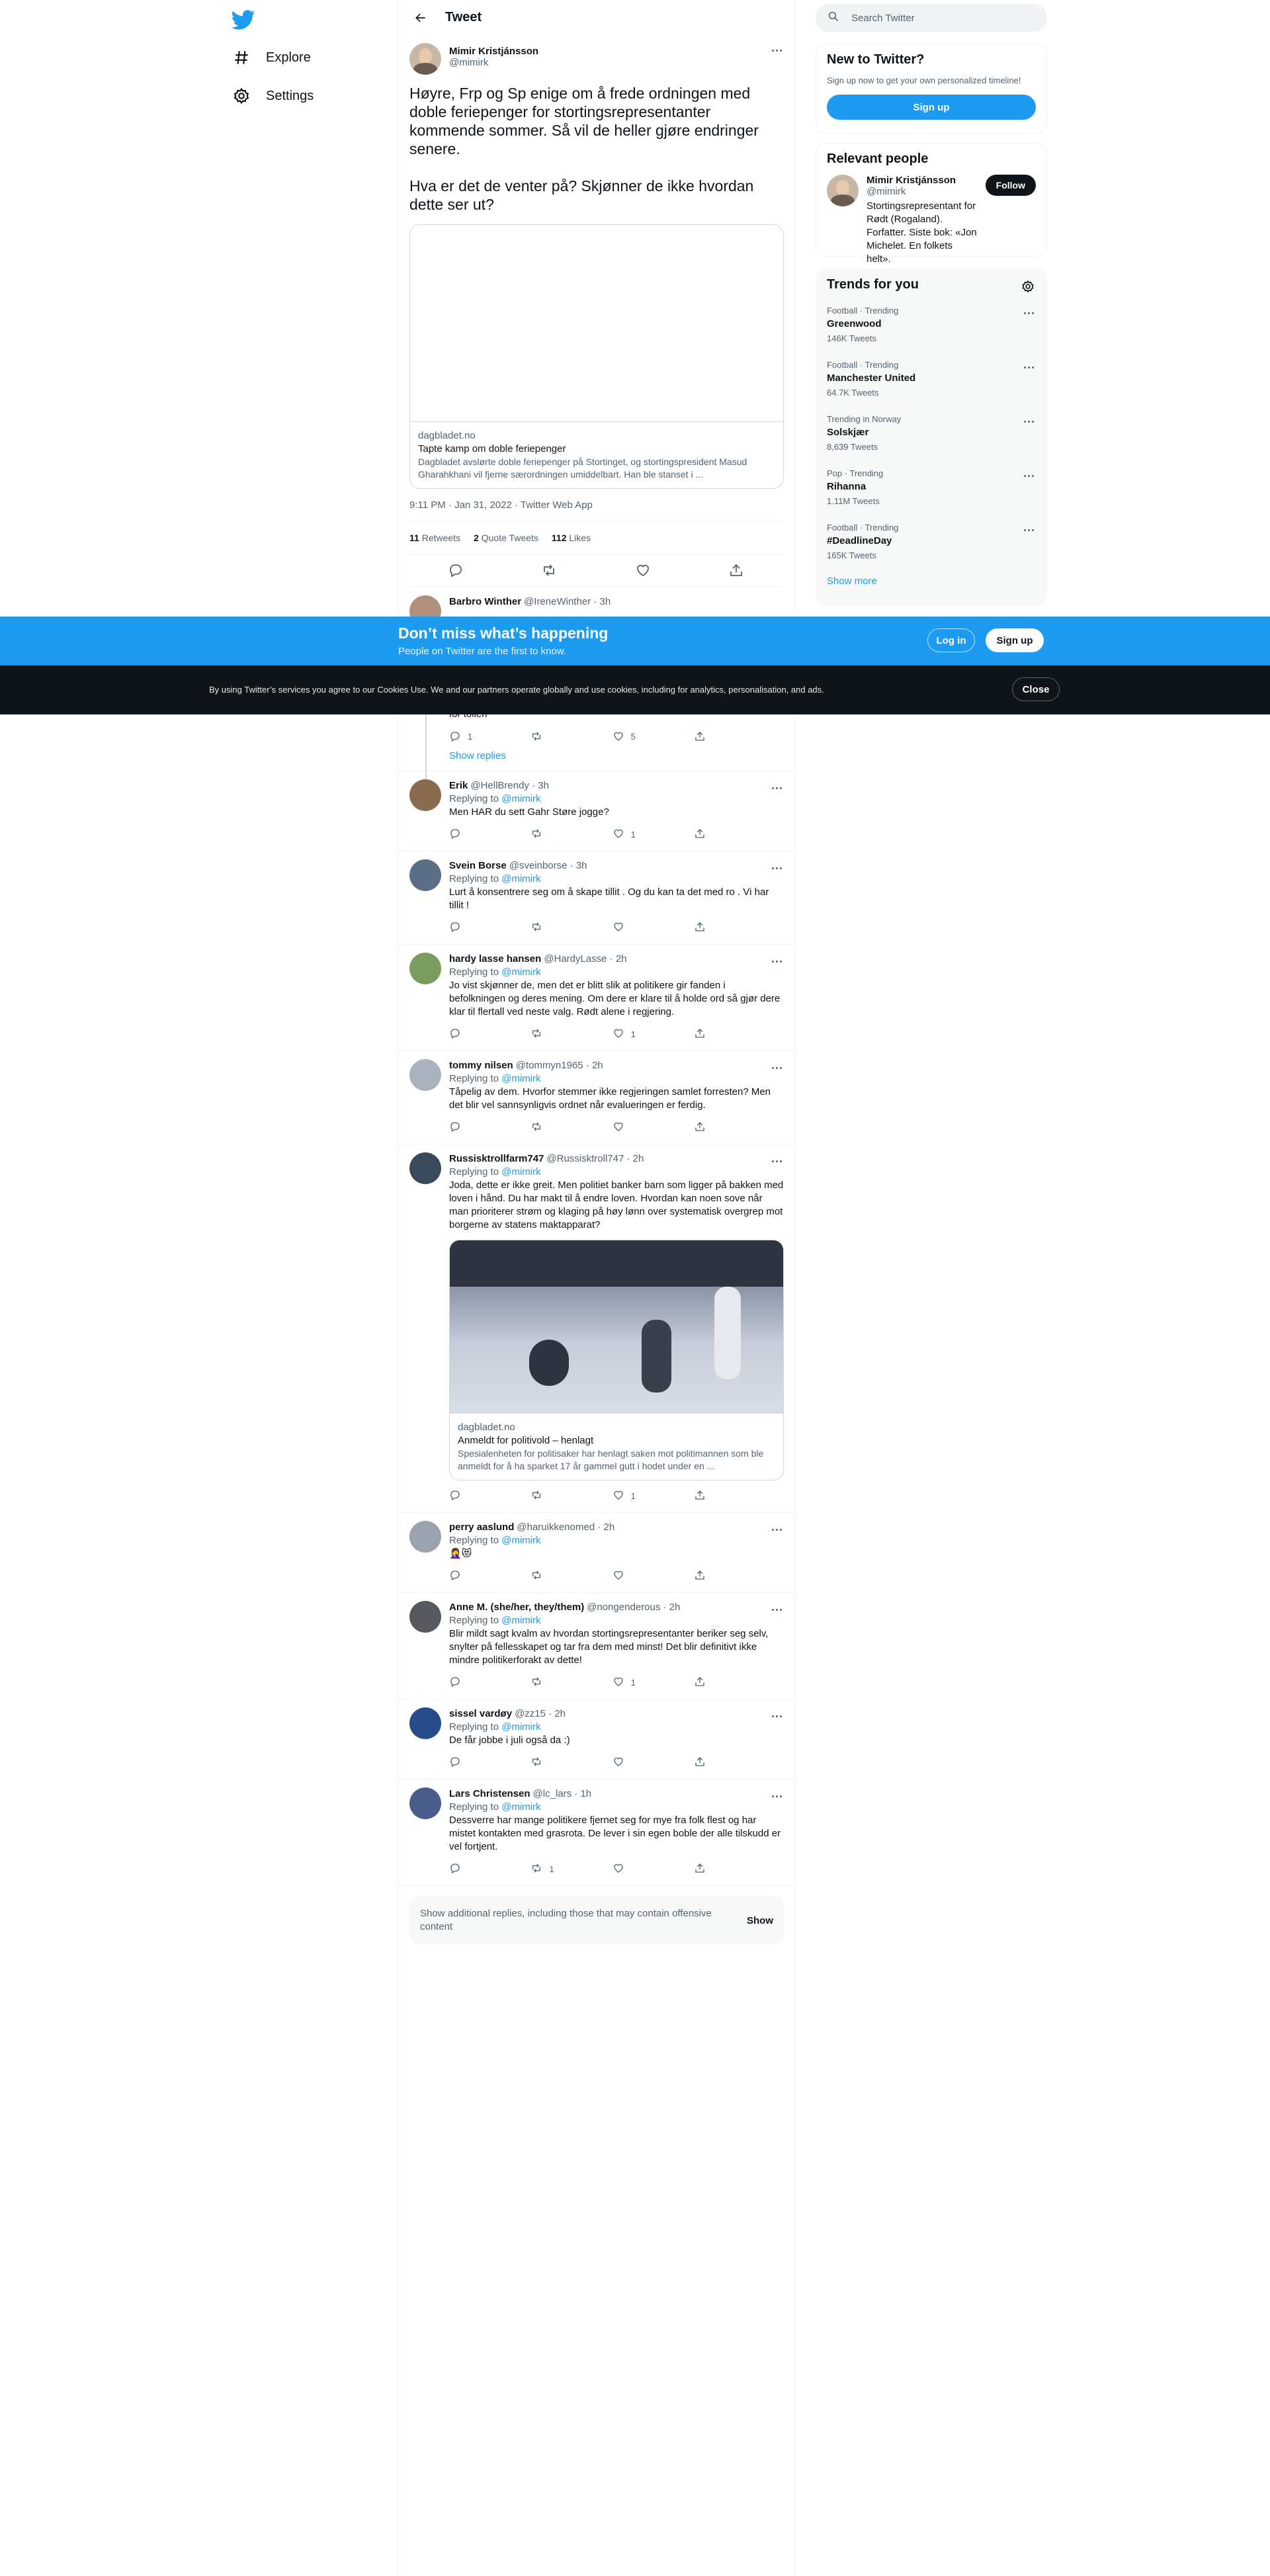 This screenshot has width=1270, height=2576. What do you see at coordinates (923, 180) in the screenshot?
I see `relevant-person-name: Mimir Kristjánsson` at bounding box center [923, 180].